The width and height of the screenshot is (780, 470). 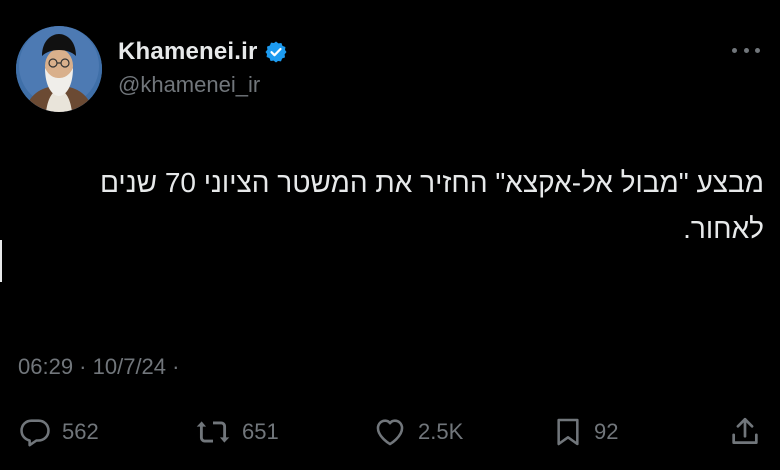 What do you see at coordinates (35, 433) in the screenshot?
I see `reply-icon` at bounding box center [35, 433].